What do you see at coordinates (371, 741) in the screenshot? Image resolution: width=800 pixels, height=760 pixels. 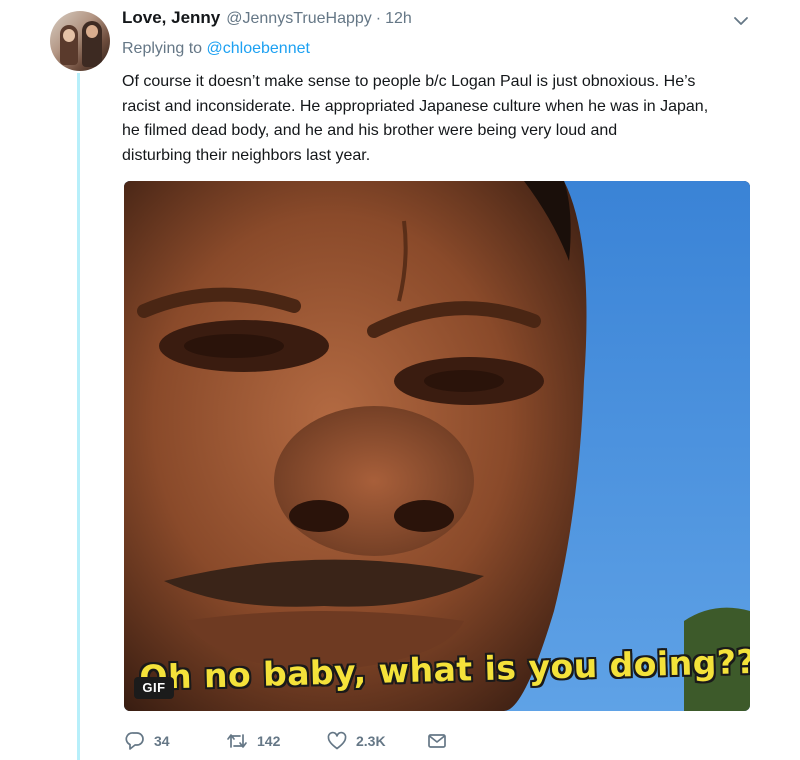 I see `like-count: 2.3K` at bounding box center [371, 741].